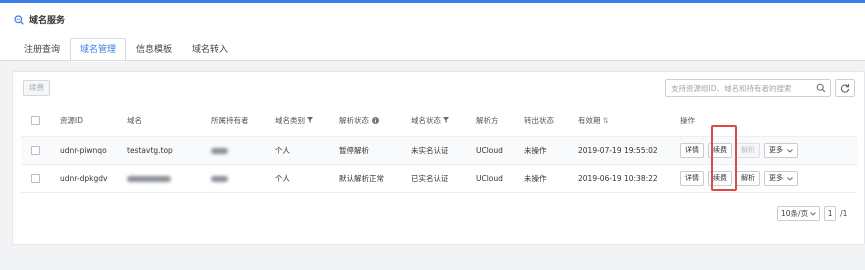 This screenshot has width=865, height=270. I want to click on resource-id: udnr-dpkgdv, so click(84, 178).